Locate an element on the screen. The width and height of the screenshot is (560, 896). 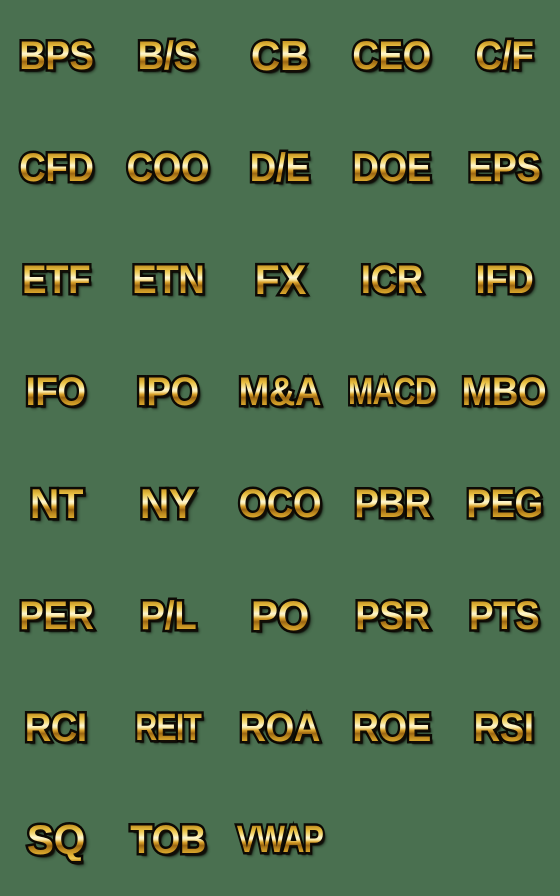
emoji-cell: ROE ROE is located at coordinates (392, 728).